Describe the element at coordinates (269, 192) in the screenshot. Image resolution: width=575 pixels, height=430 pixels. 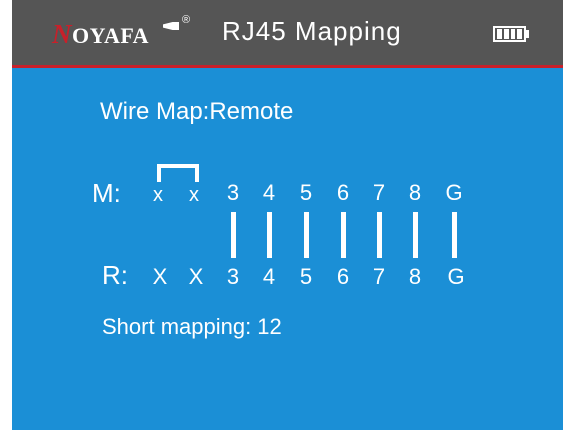
I see `main-pin-4: 4` at that location.